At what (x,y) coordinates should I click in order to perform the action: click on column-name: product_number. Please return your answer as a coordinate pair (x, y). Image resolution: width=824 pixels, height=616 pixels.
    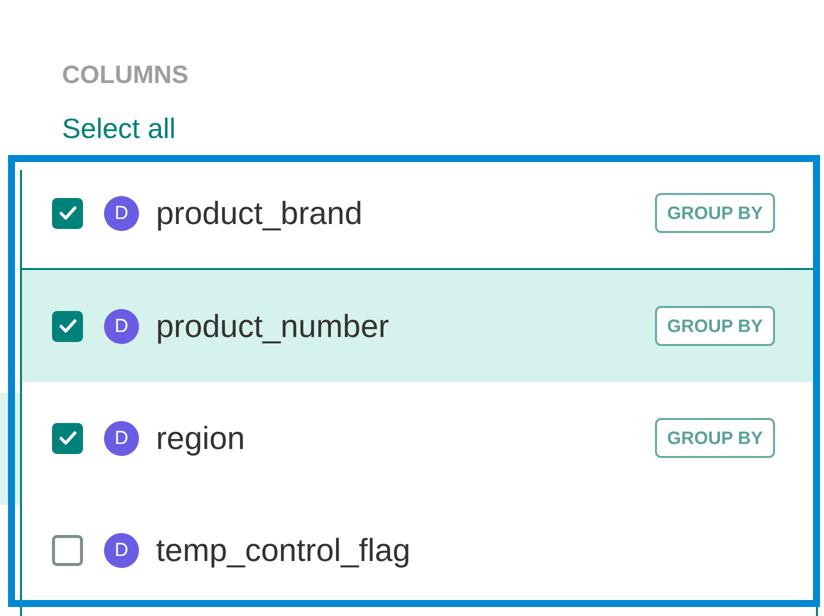
    Looking at the image, I should click on (273, 326).